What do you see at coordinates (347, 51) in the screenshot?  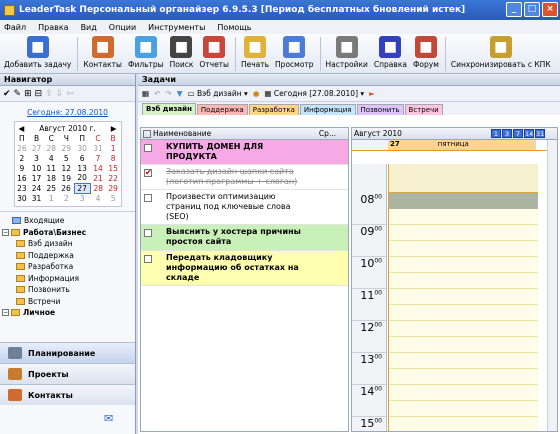 I see `toolbar-button: ■ Настройки` at bounding box center [347, 51].